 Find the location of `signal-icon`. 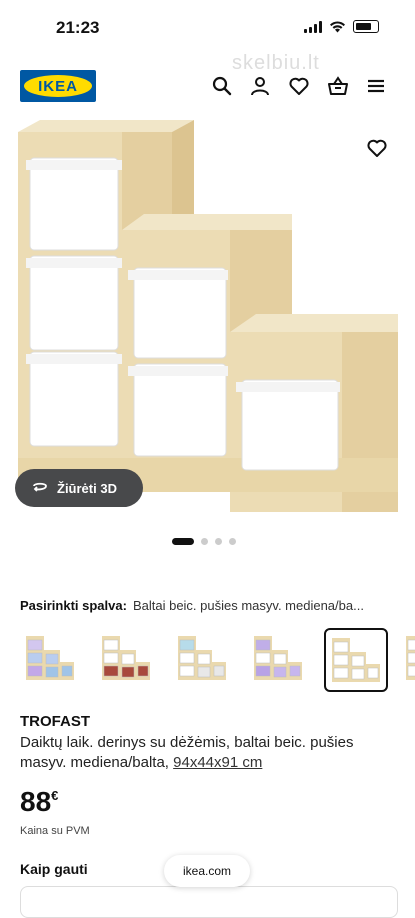

signal-icon is located at coordinates (313, 26).